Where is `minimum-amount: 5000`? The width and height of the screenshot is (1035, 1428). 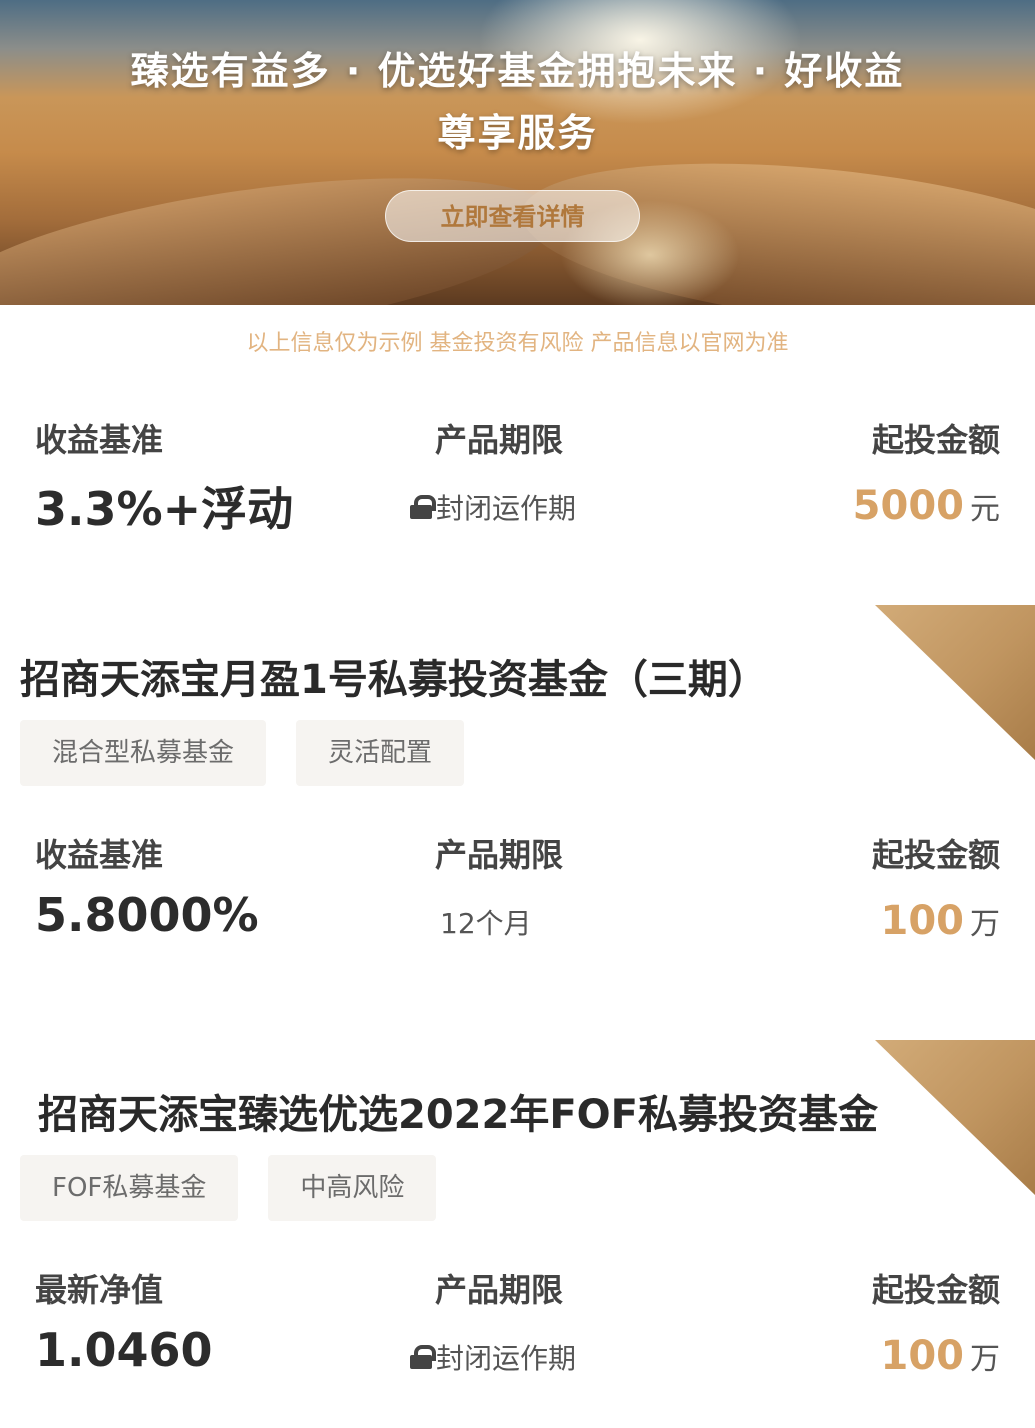 minimum-amount: 5000 is located at coordinates (908, 506).